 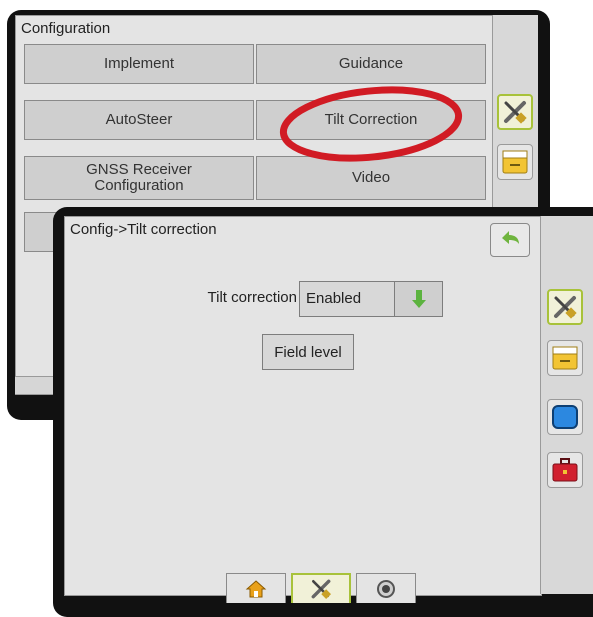 I want to click on bottom-tab-bar, so click(x=302, y=588).